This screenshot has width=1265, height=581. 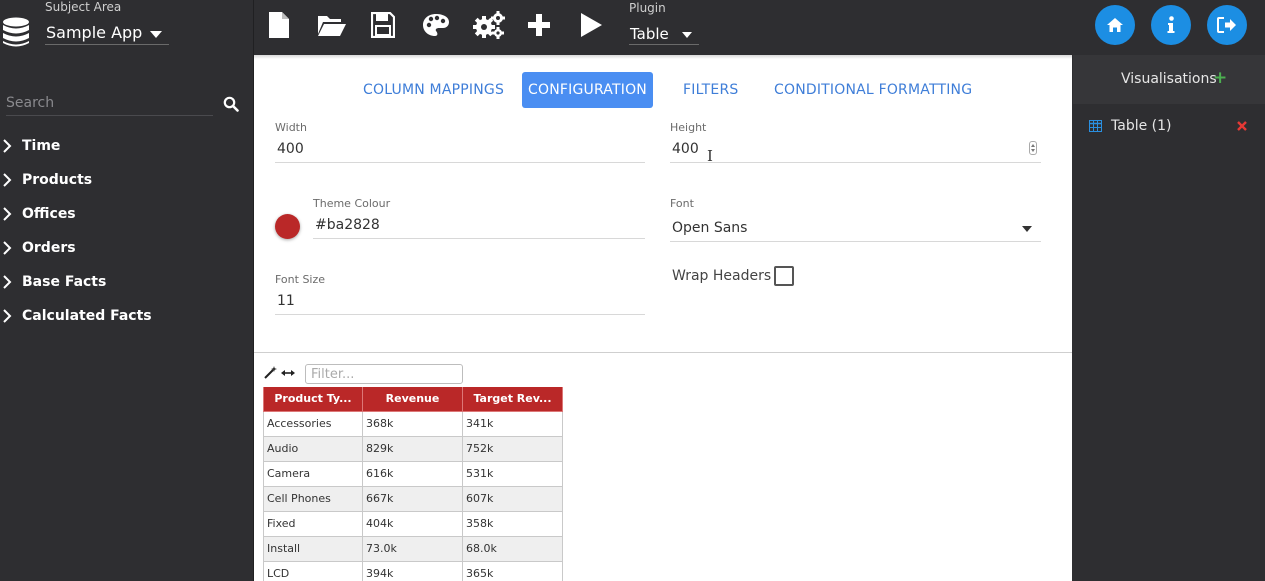 What do you see at coordinates (64, 282) in the screenshot?
I see `sidebar-item-label: Base Facts` at bounding box center [64, 282].